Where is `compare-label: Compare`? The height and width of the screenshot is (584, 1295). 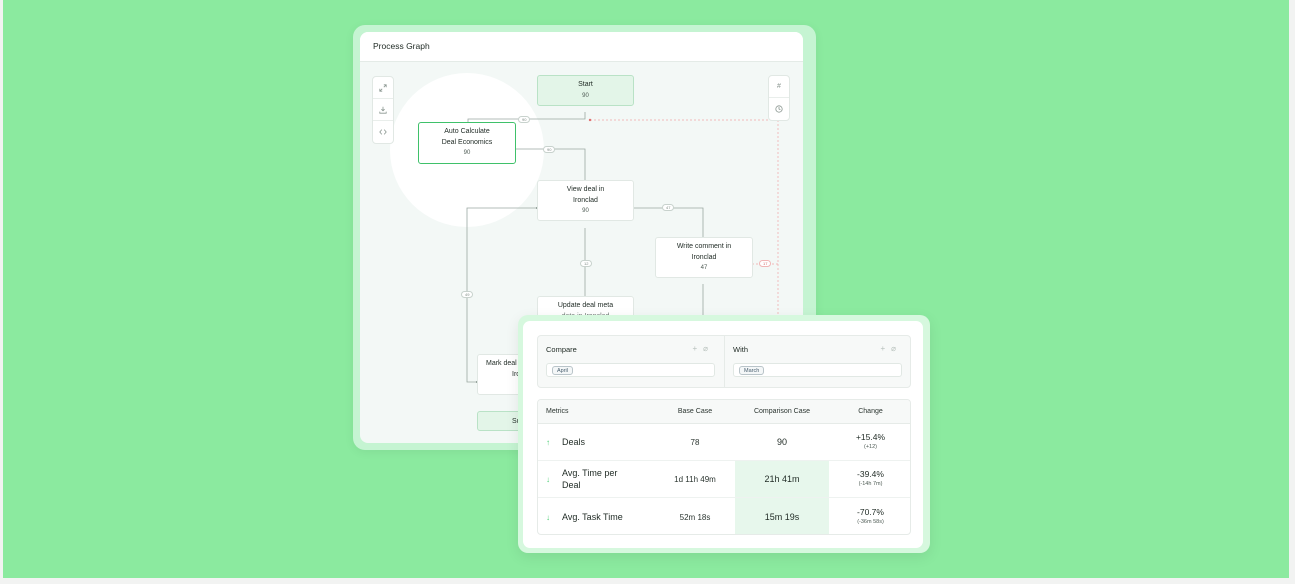
compare-label: Compare is located at coordinates (561, 349).